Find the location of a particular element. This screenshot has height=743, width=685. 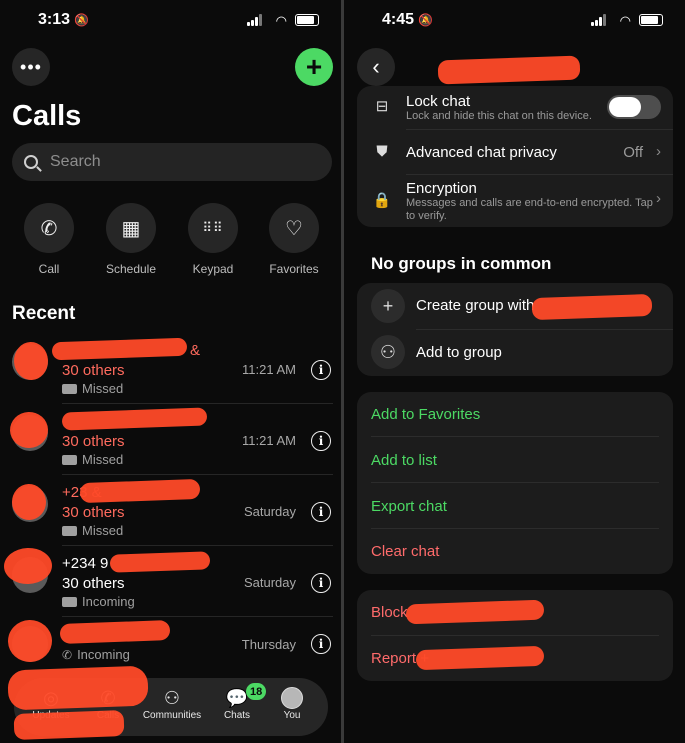

add-to-list-button: Add to list is located at coordinates (404, 460).